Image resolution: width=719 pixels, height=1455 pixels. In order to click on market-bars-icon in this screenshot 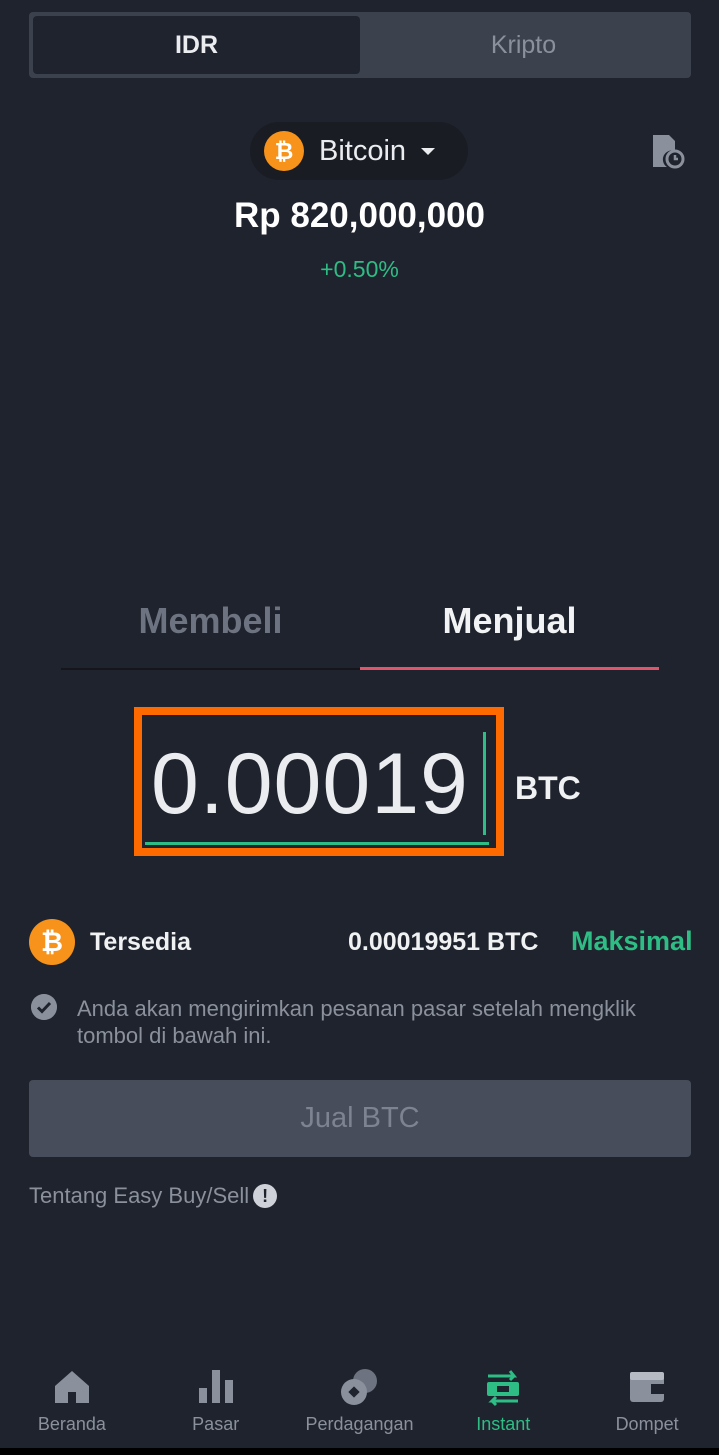, I will do `click(215, 1386)`.